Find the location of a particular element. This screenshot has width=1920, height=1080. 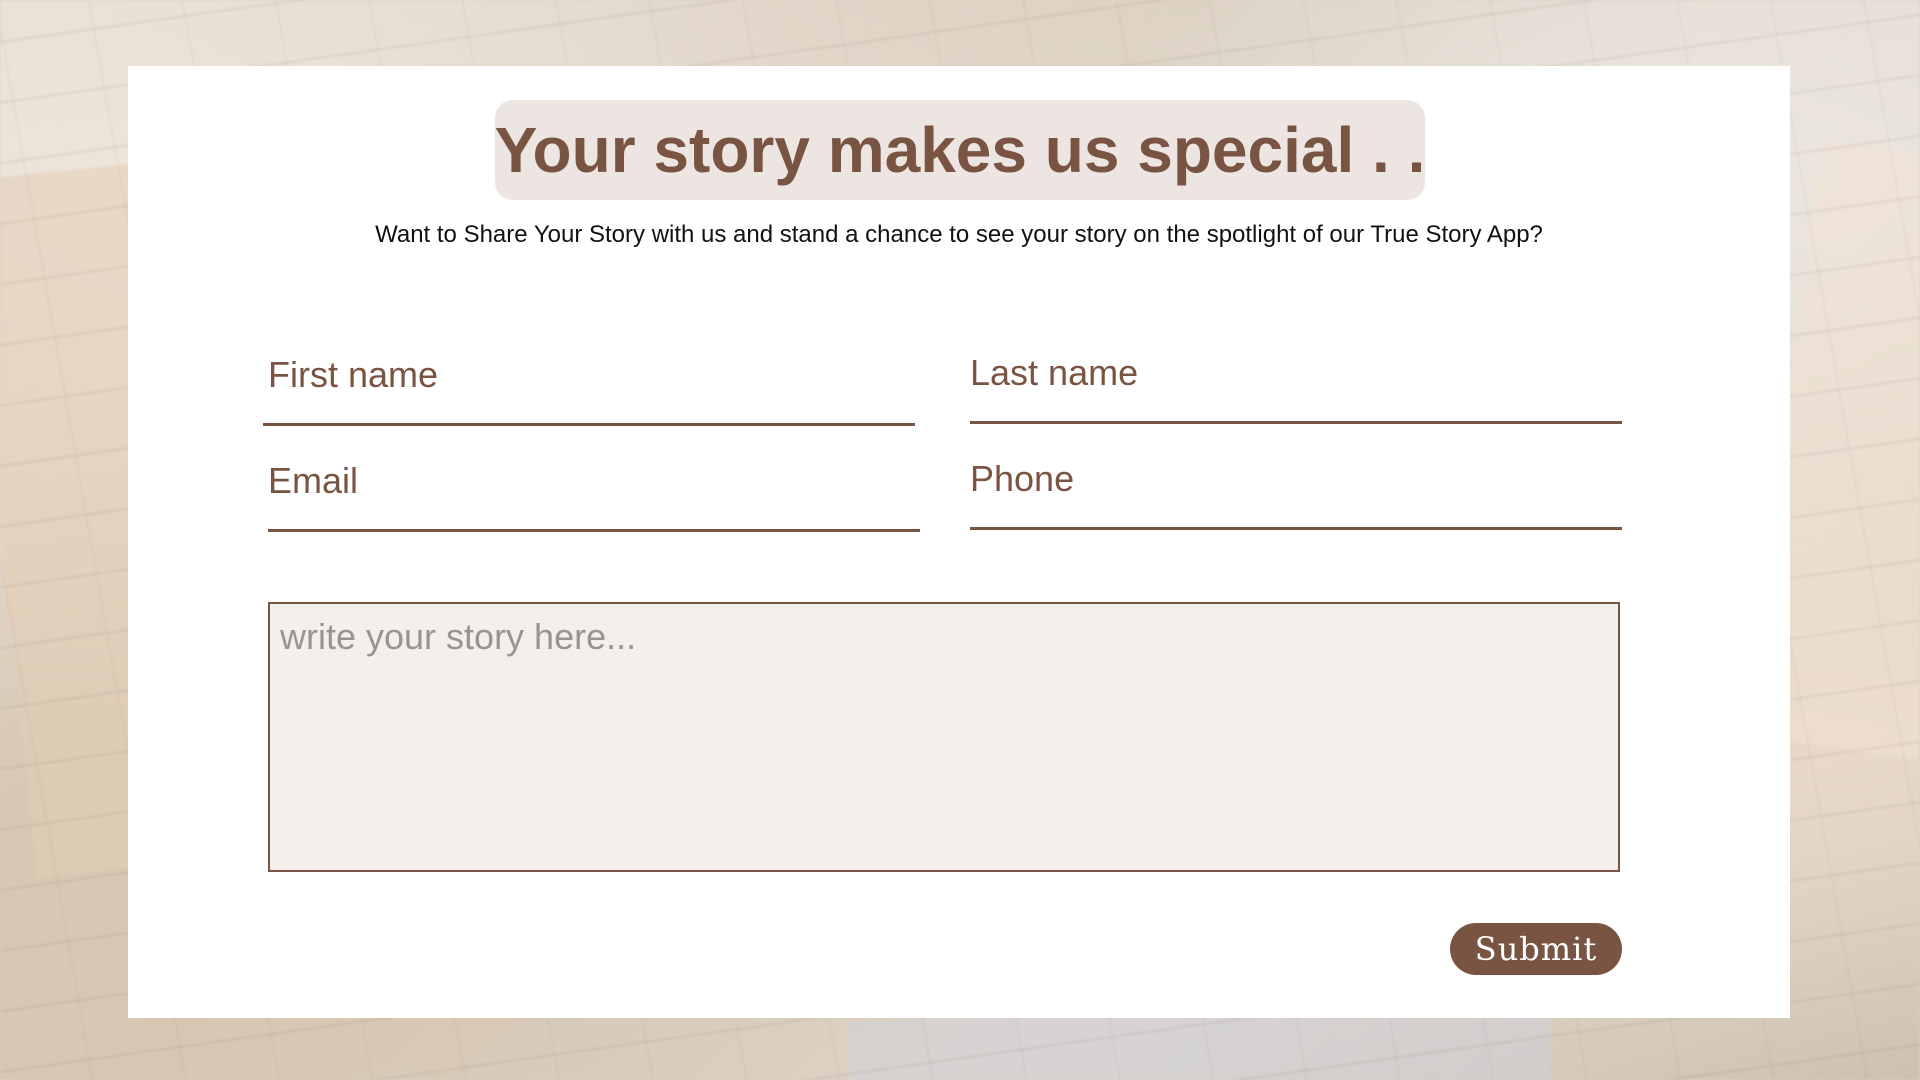

last-name-label: Last name is located at coordinates (1054, 372).